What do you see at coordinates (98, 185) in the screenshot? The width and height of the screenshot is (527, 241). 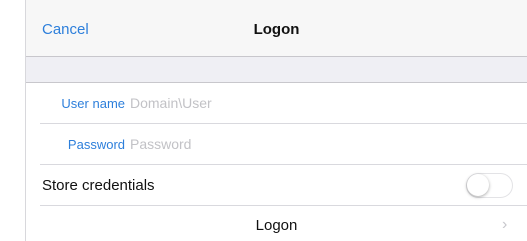 I see `store-credentials-label: Store credentials` at bounding box center [98, 185].